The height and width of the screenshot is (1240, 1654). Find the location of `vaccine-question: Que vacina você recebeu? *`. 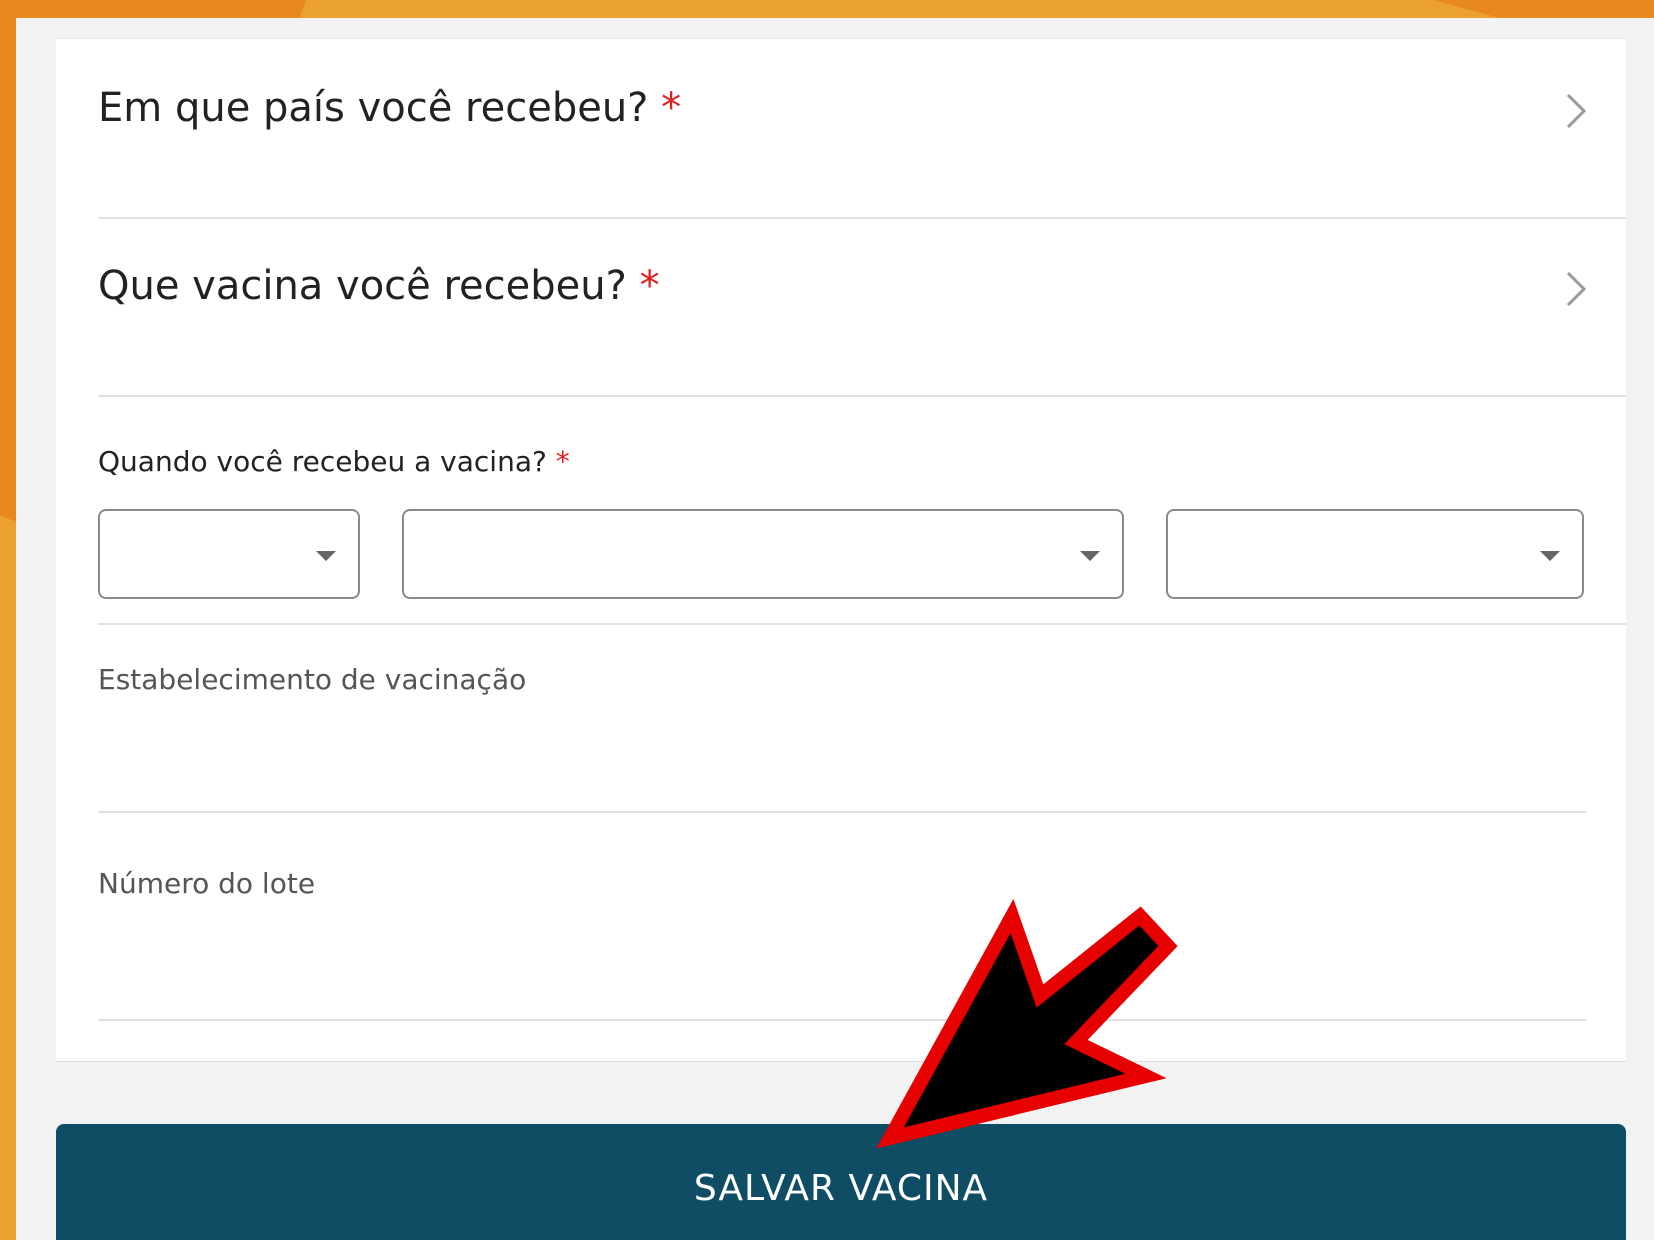

vaccine-question: Que vacina você recebeu? * is located at coordinates (379, 286).